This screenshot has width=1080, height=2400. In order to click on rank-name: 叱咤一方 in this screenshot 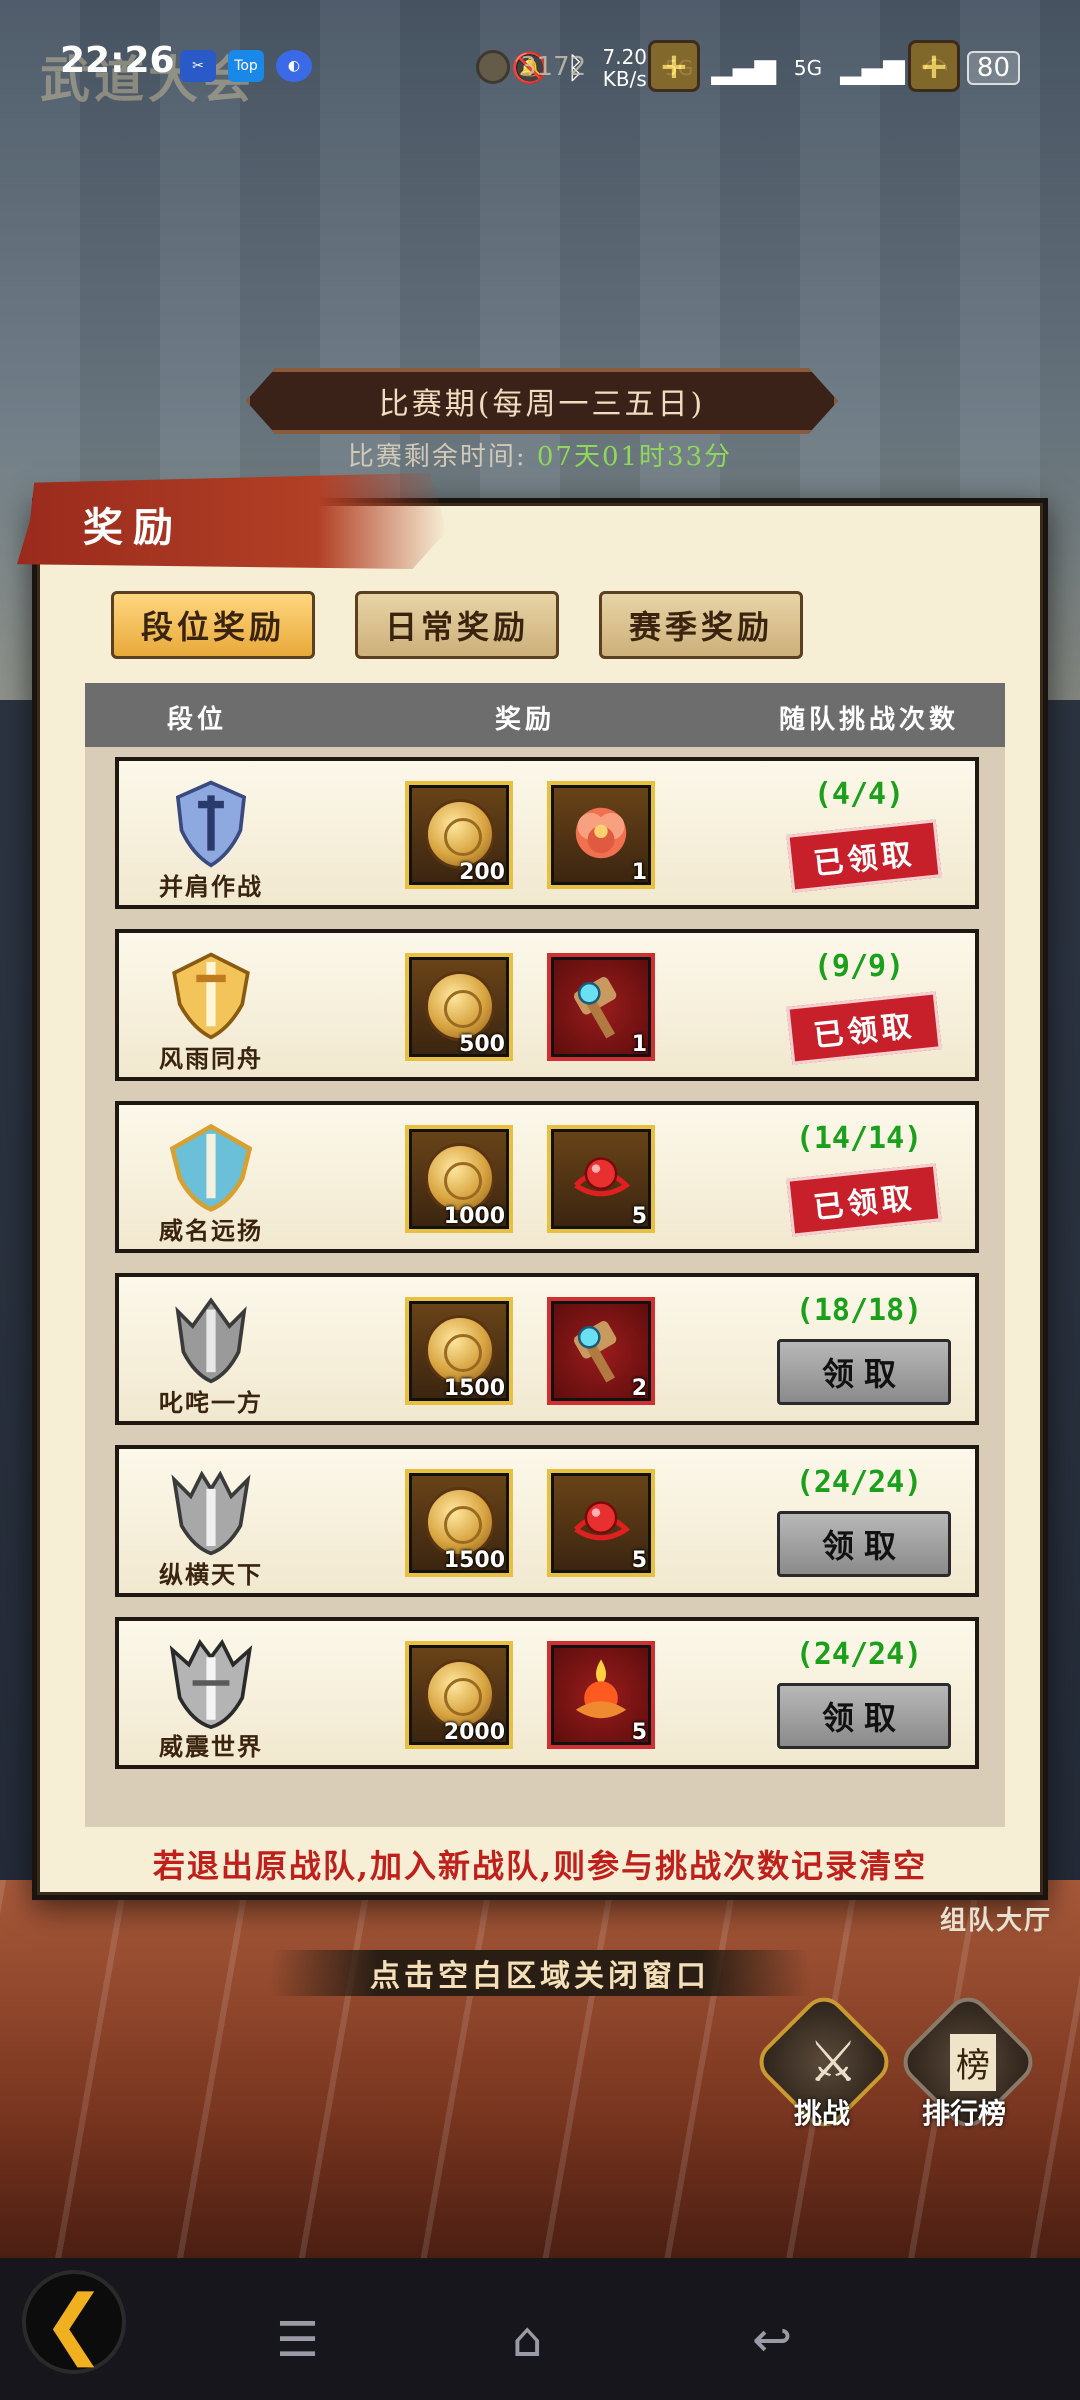, I will do `click(211, 1402)`.